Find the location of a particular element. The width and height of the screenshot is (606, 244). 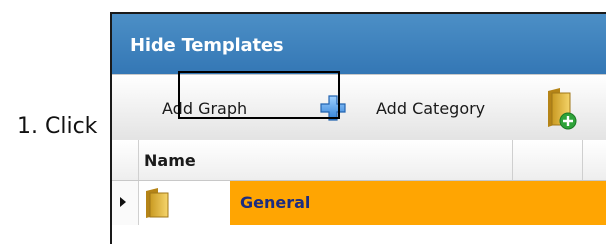

step-instruction: 1. Click is located at coordinates (57, 126).